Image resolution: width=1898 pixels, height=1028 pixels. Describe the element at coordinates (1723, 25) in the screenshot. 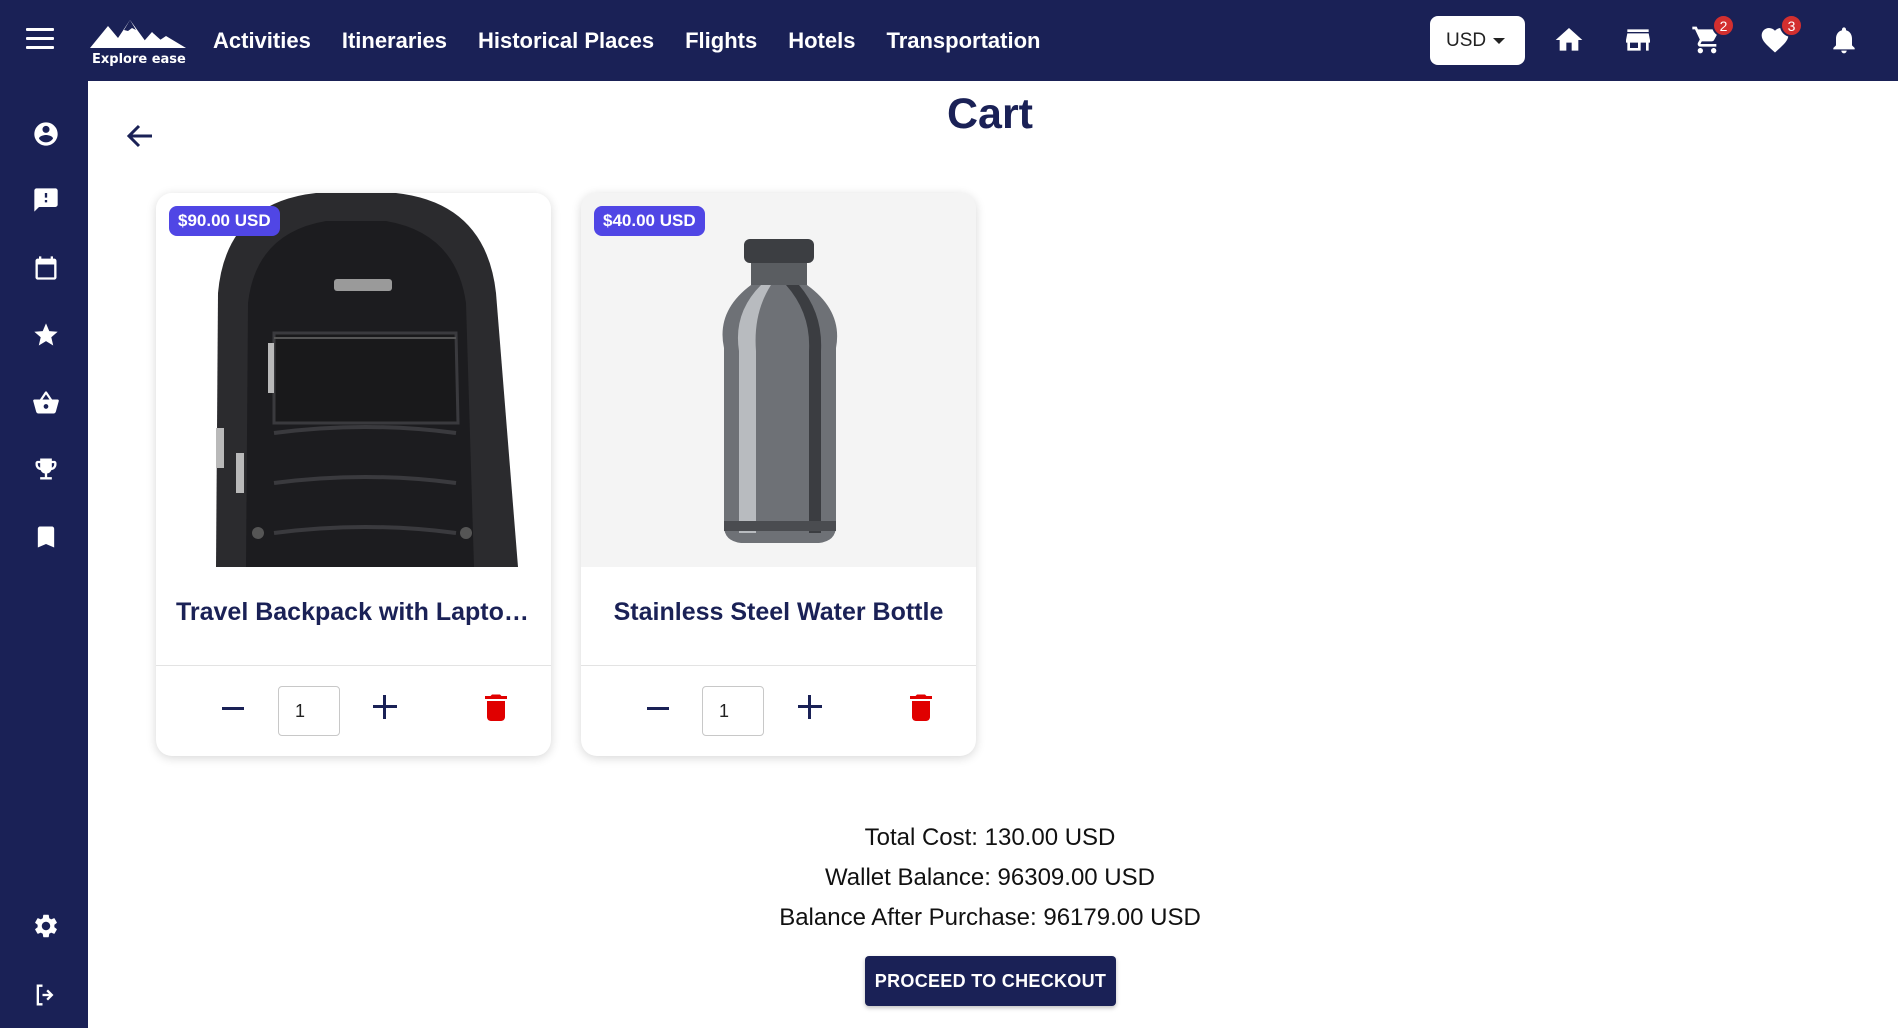

I see `cart-count-badge: 2` at that location.